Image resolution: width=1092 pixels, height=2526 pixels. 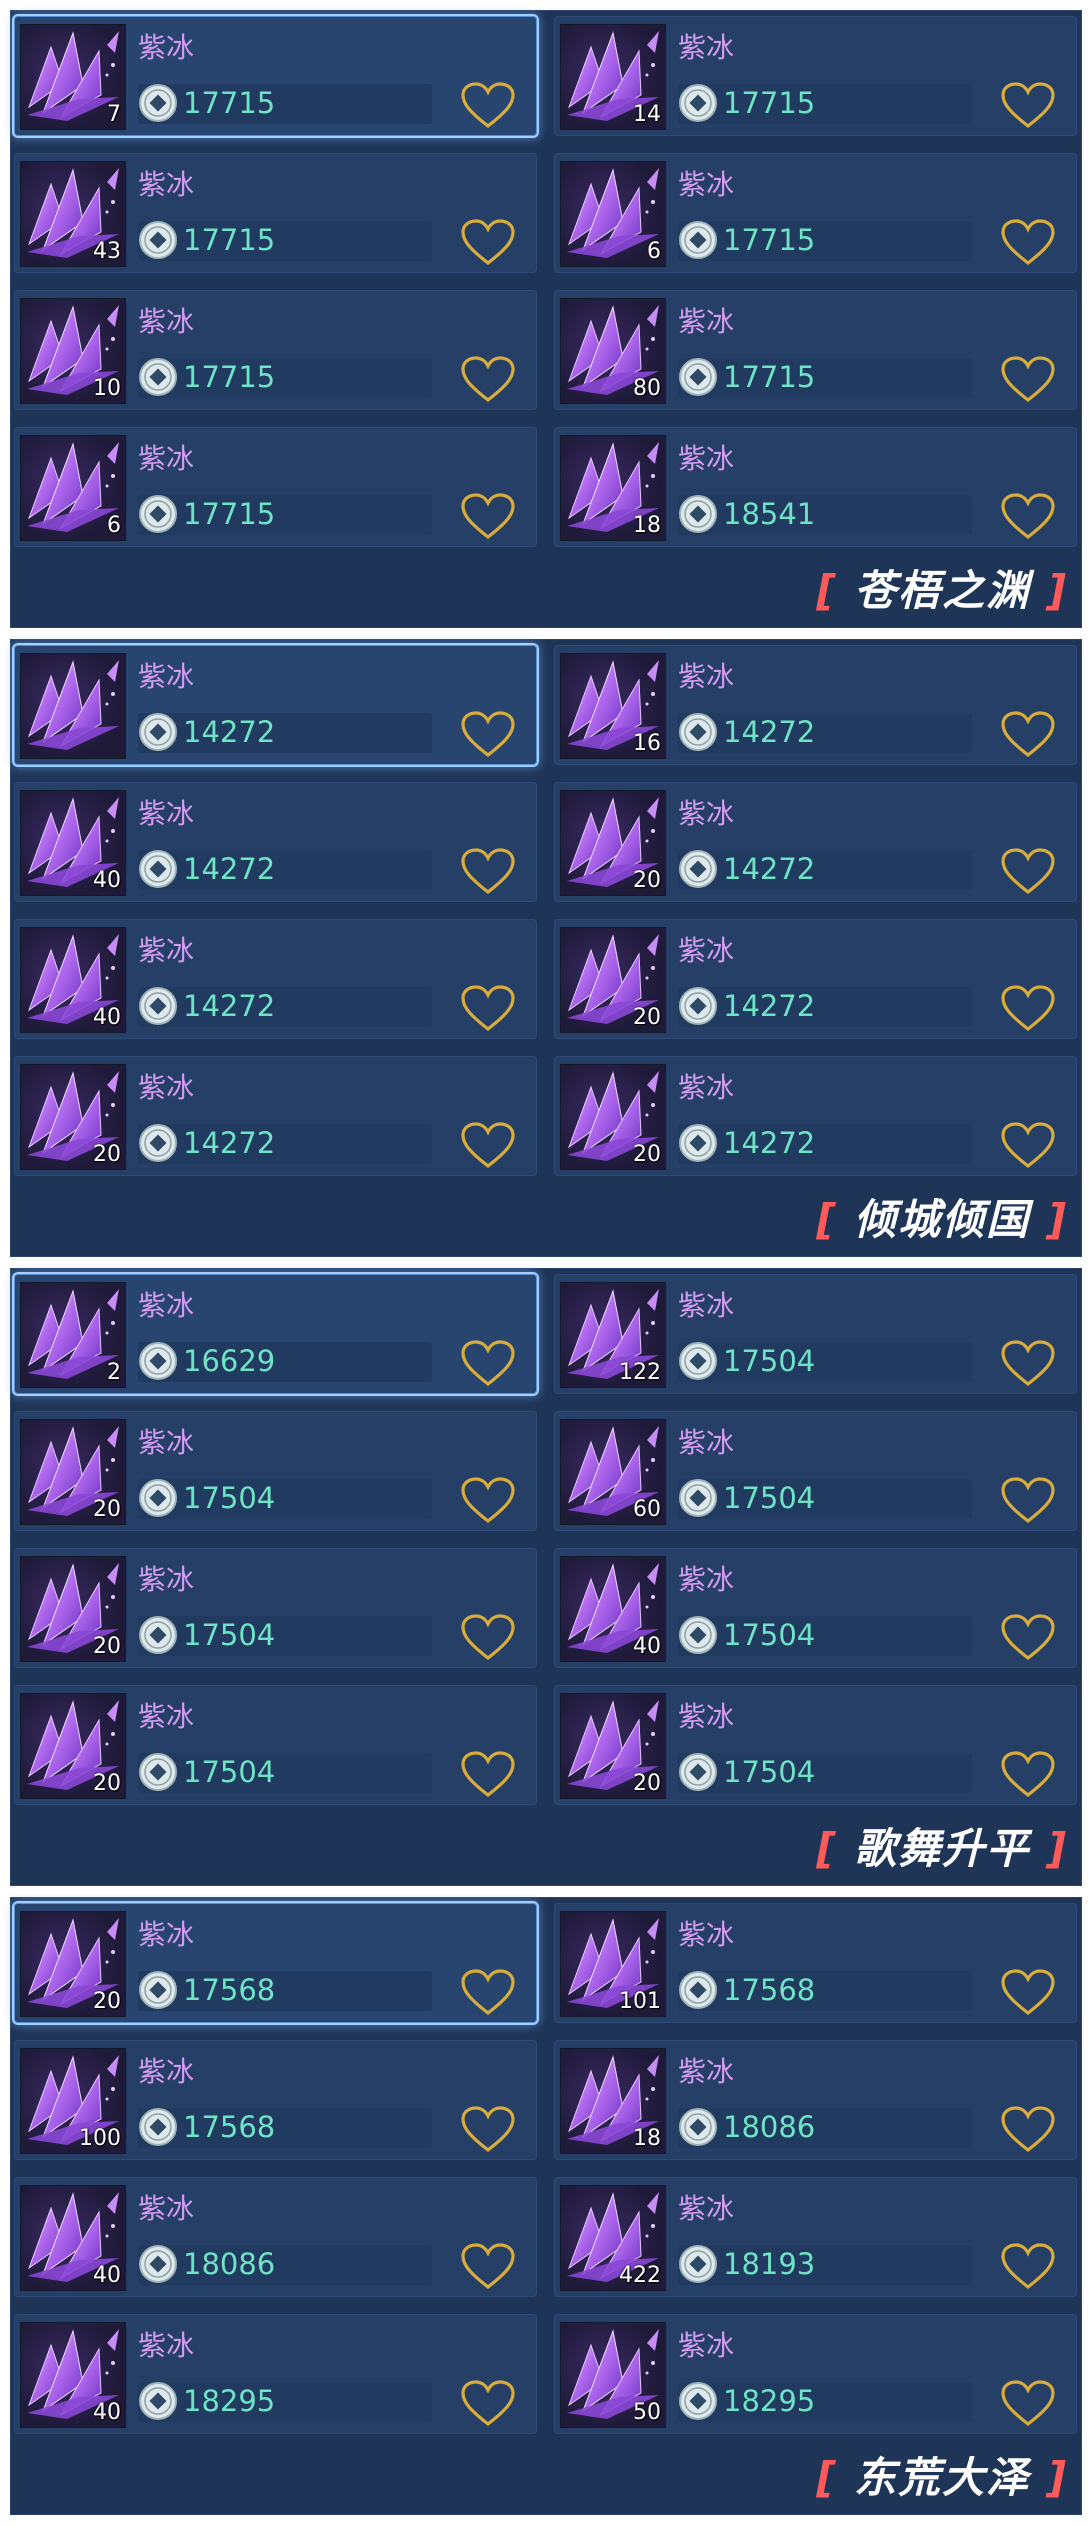 I want to click on listing-slot: 40 紫冰 18086, so click(x=275, y=2237).